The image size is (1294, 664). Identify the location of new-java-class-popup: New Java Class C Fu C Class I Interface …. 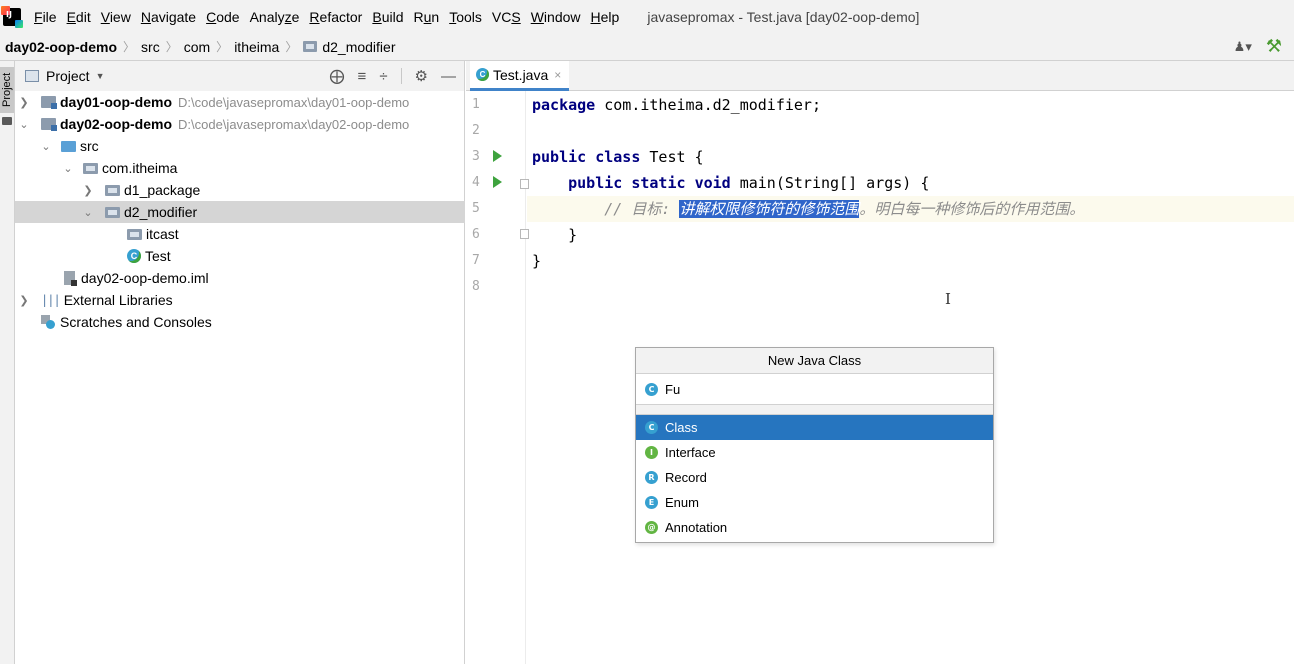
(814, 445).